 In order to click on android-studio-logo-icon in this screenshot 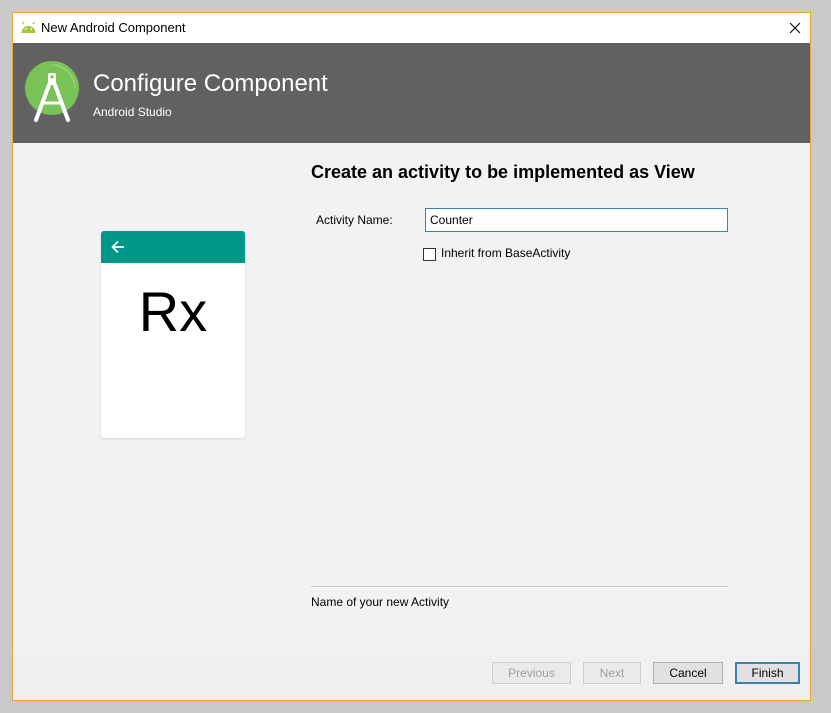, I will do `click(52, 91)`.